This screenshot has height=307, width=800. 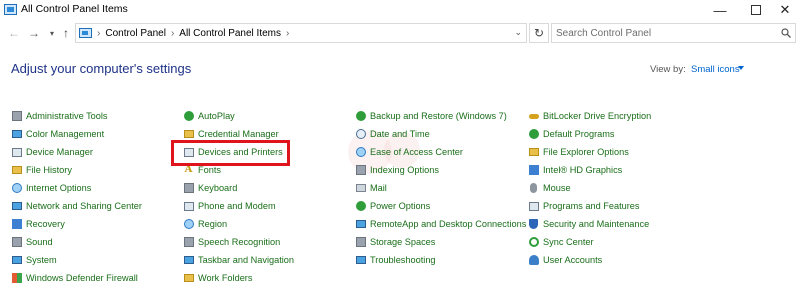 I want to click on item-backup-and-restore: Backup and Restore (Windows 7), so click(x=431, y=116).